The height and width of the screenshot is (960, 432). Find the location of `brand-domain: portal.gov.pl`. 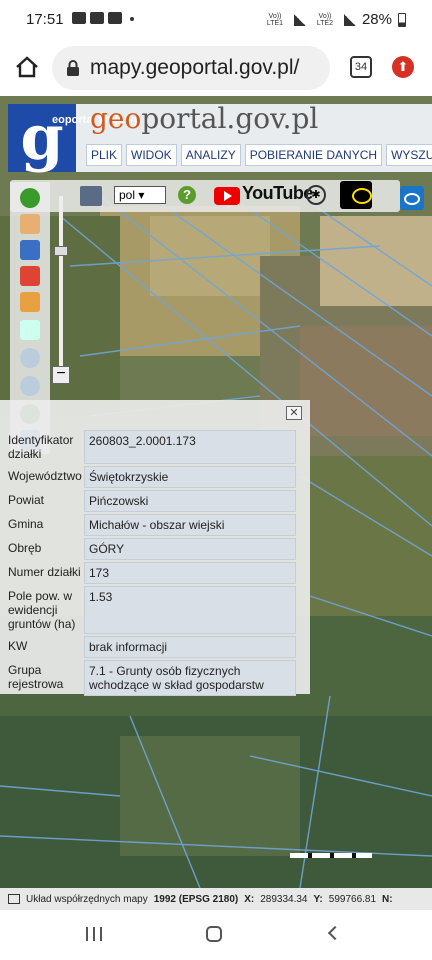

brand-domain: portal.gov.pl is located at coordinates (230, 118).